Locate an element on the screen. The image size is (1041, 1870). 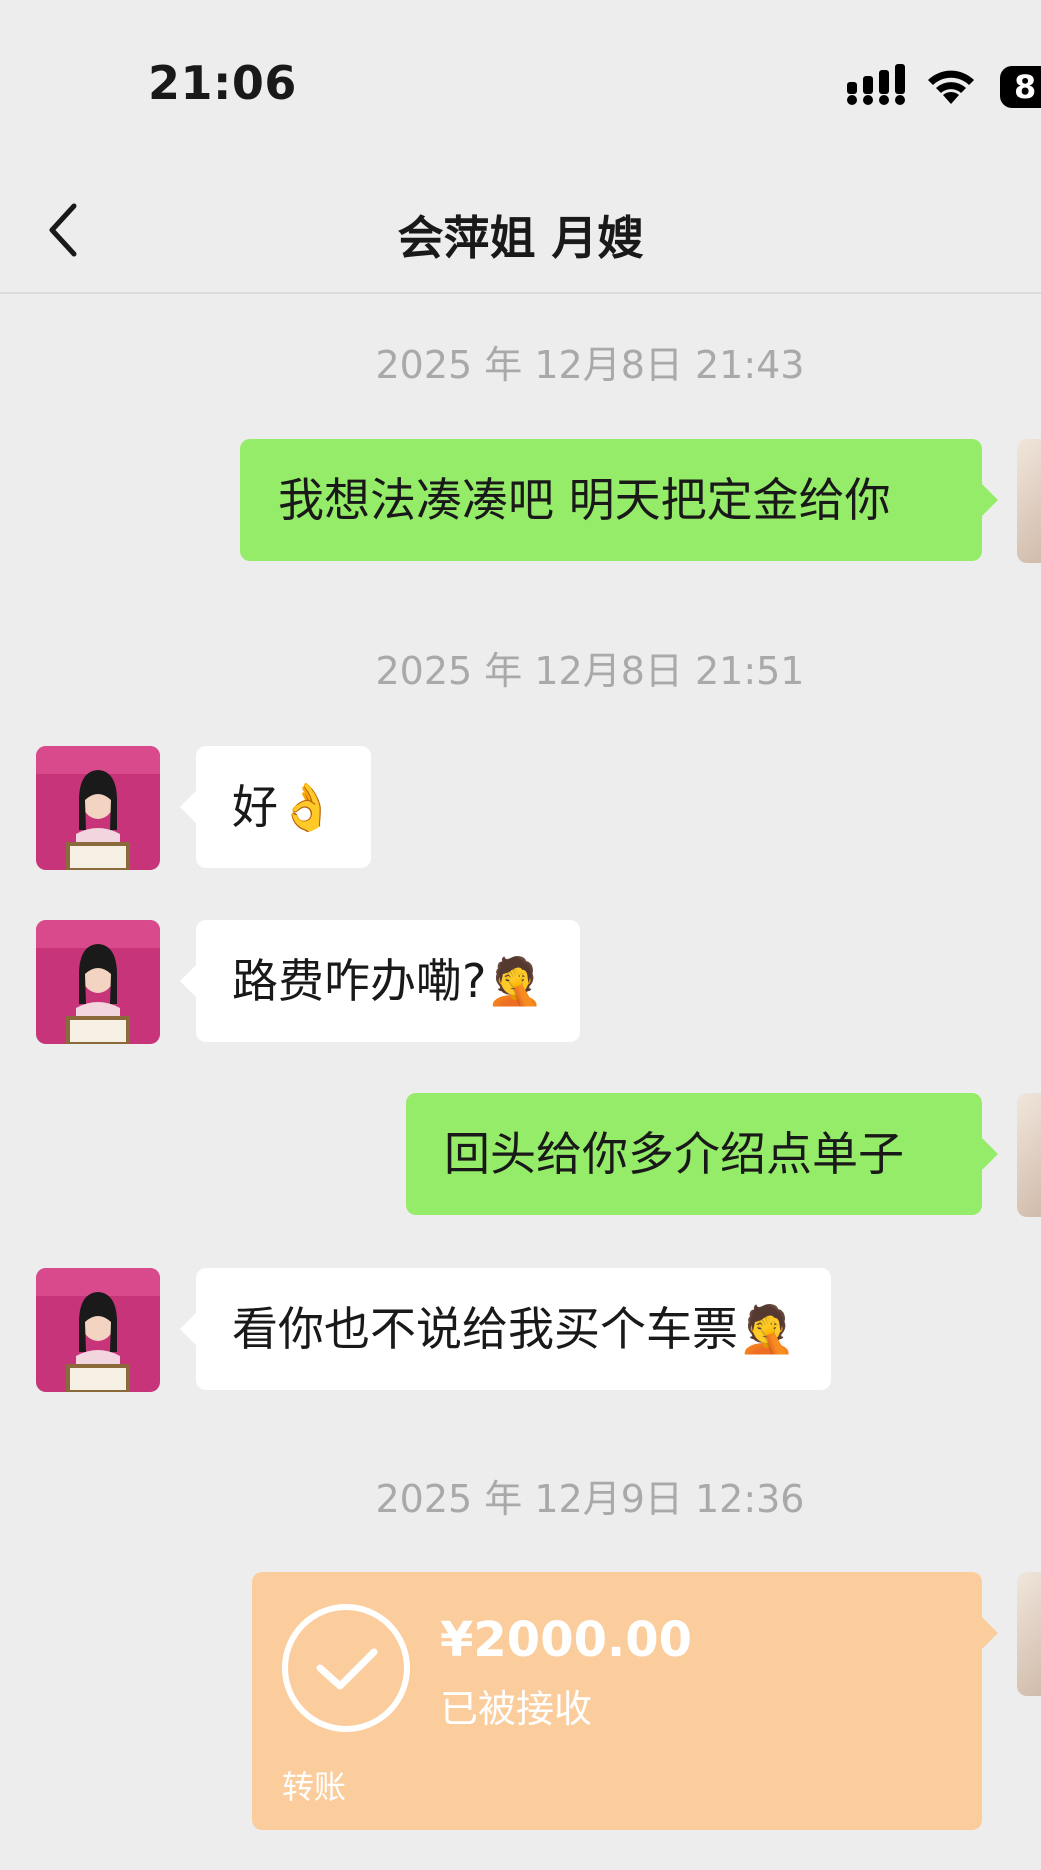
message-text: 好👌 is located at coordinates (284, 807).